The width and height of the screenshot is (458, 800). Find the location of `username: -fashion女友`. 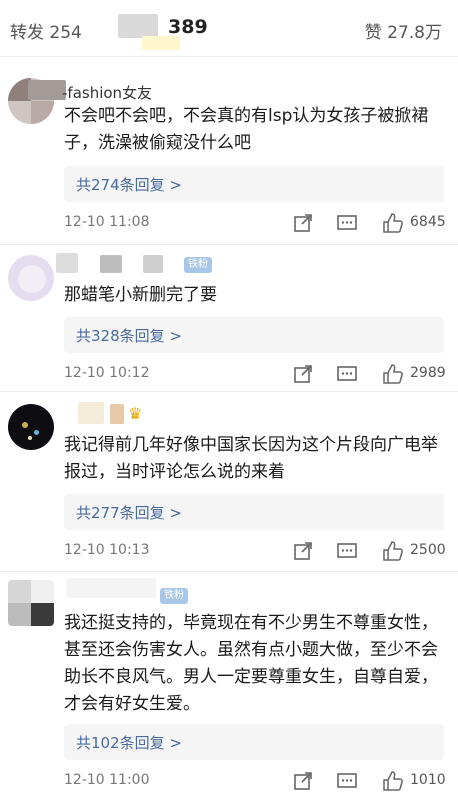

username: -fashion女友 is located at coordinates (107, 92).